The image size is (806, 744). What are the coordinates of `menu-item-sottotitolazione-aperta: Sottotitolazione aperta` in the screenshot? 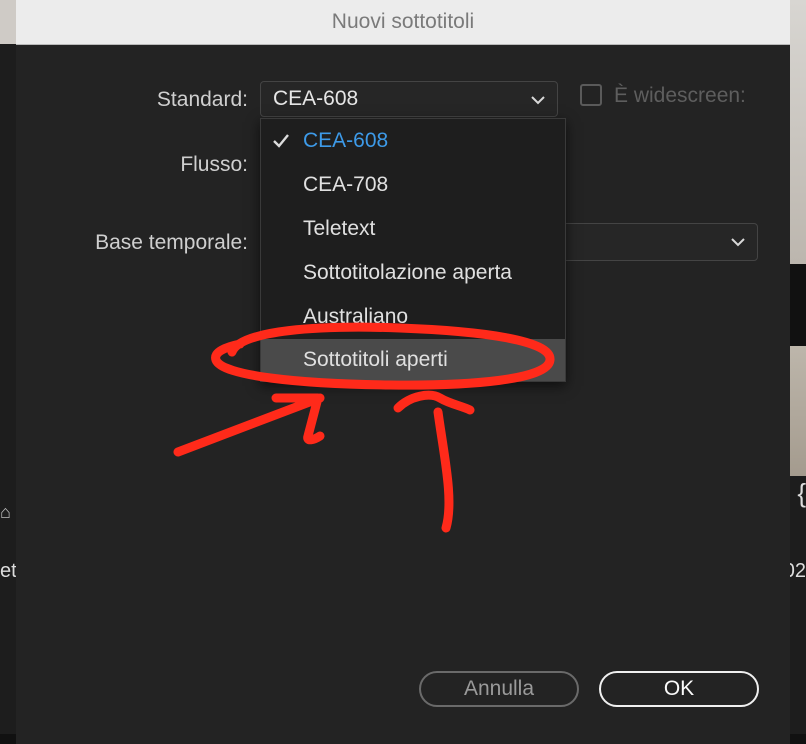 It's located at (413, 273).